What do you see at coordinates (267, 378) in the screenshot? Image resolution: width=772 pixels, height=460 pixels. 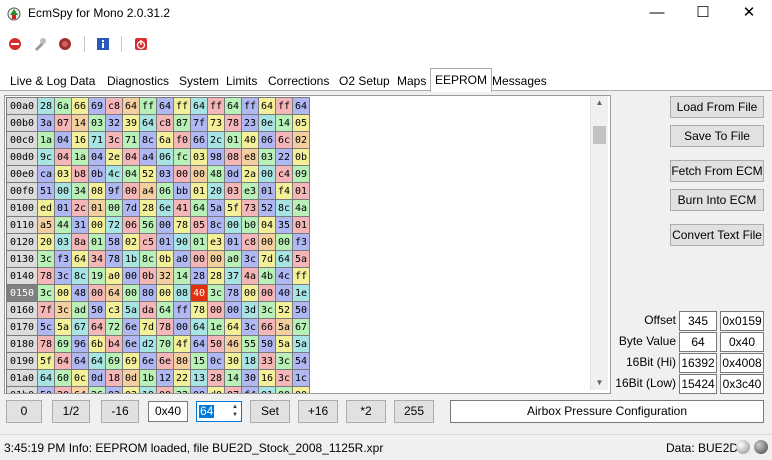 I see `hex-cell: 16` at bounding box center [267, 378].